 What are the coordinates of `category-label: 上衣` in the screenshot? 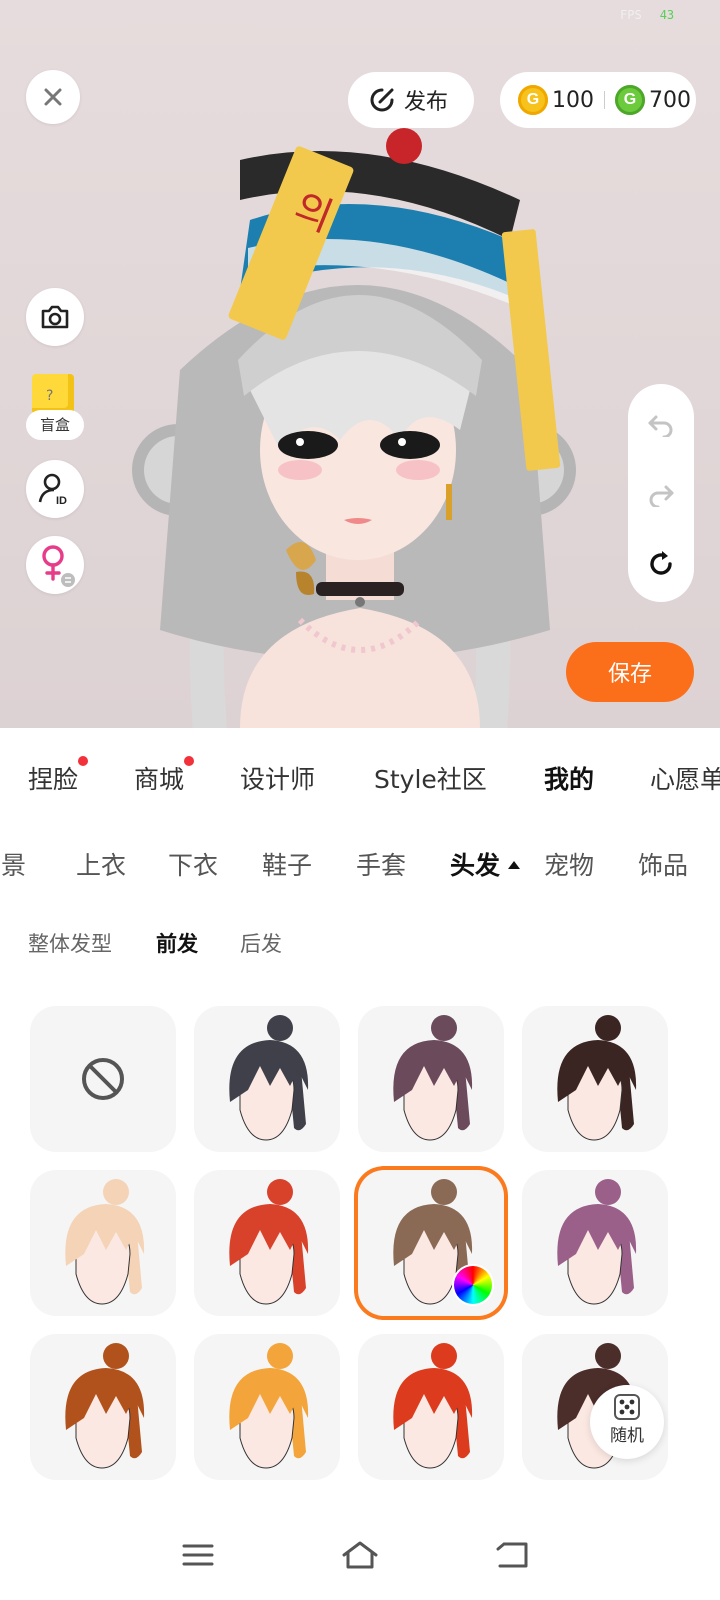 It's located at (101, 865).